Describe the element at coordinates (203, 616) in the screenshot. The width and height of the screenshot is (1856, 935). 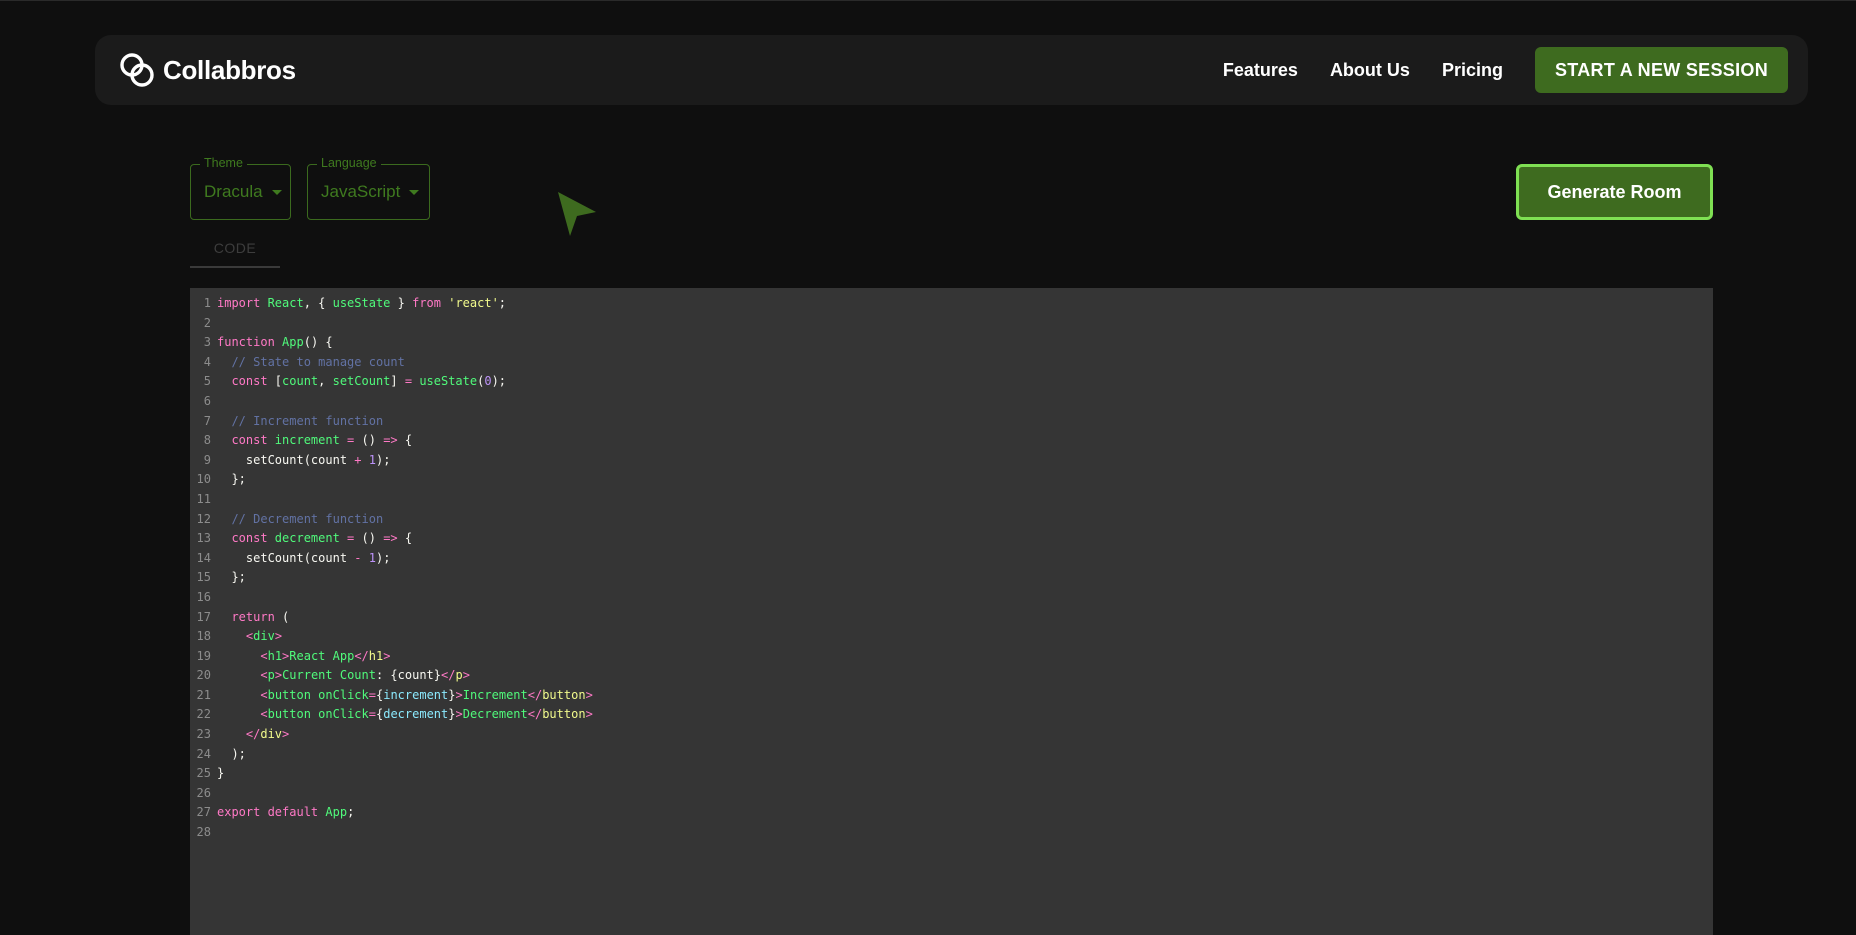
I see `line-number: 17` at that location.